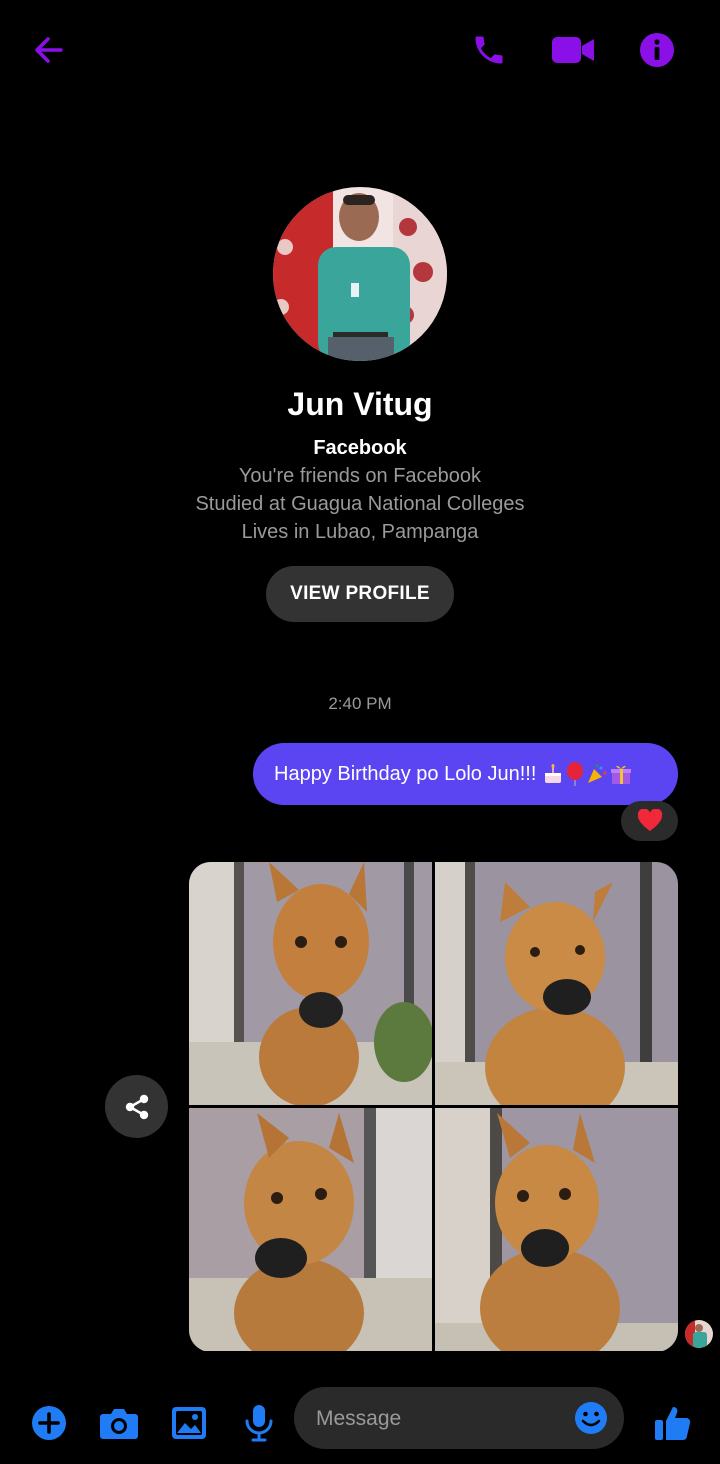 The height and width of the screenshot is (1464, 720). I want to click on heart-icon, so click(649, 820).